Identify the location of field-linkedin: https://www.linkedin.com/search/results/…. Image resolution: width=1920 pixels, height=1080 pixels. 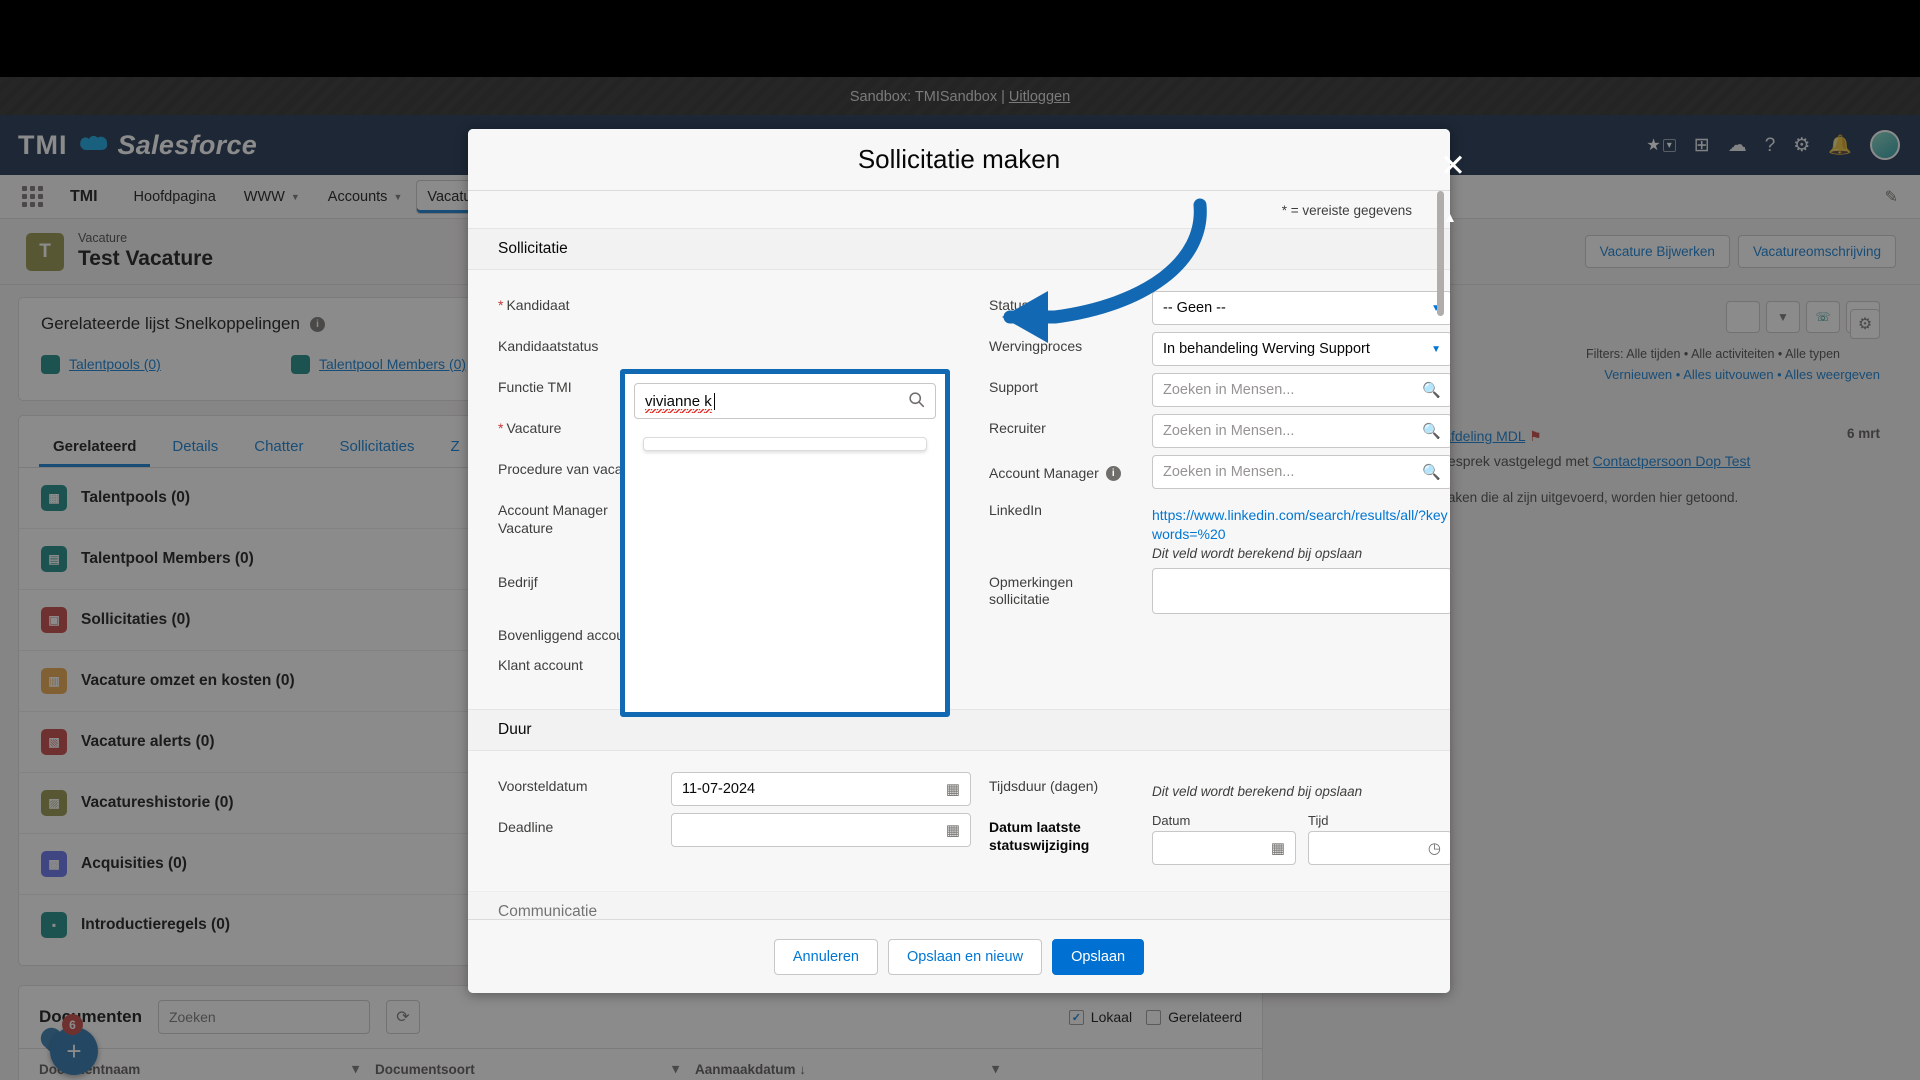
(1301, 525).